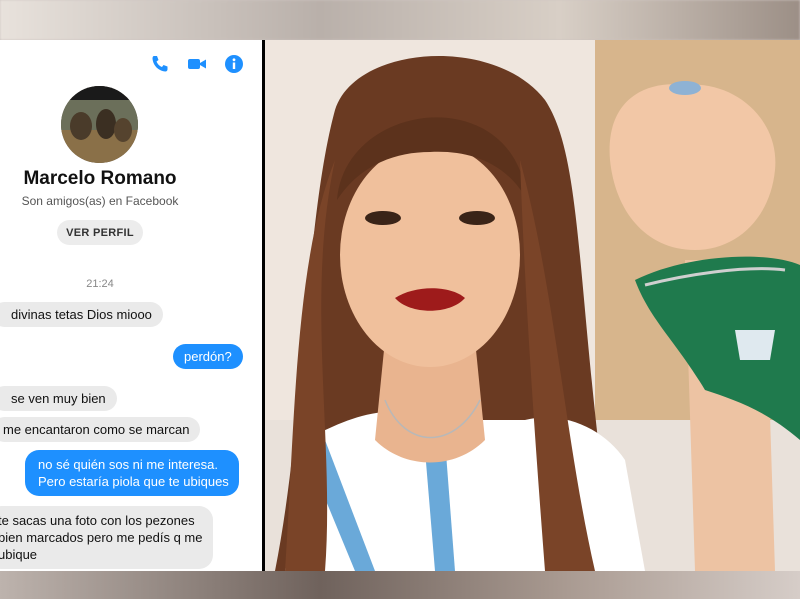 The image size is (800, 599). Describe the element at coordinates (400, 20) in the screenshot. I see `background-blur-top` at that location.